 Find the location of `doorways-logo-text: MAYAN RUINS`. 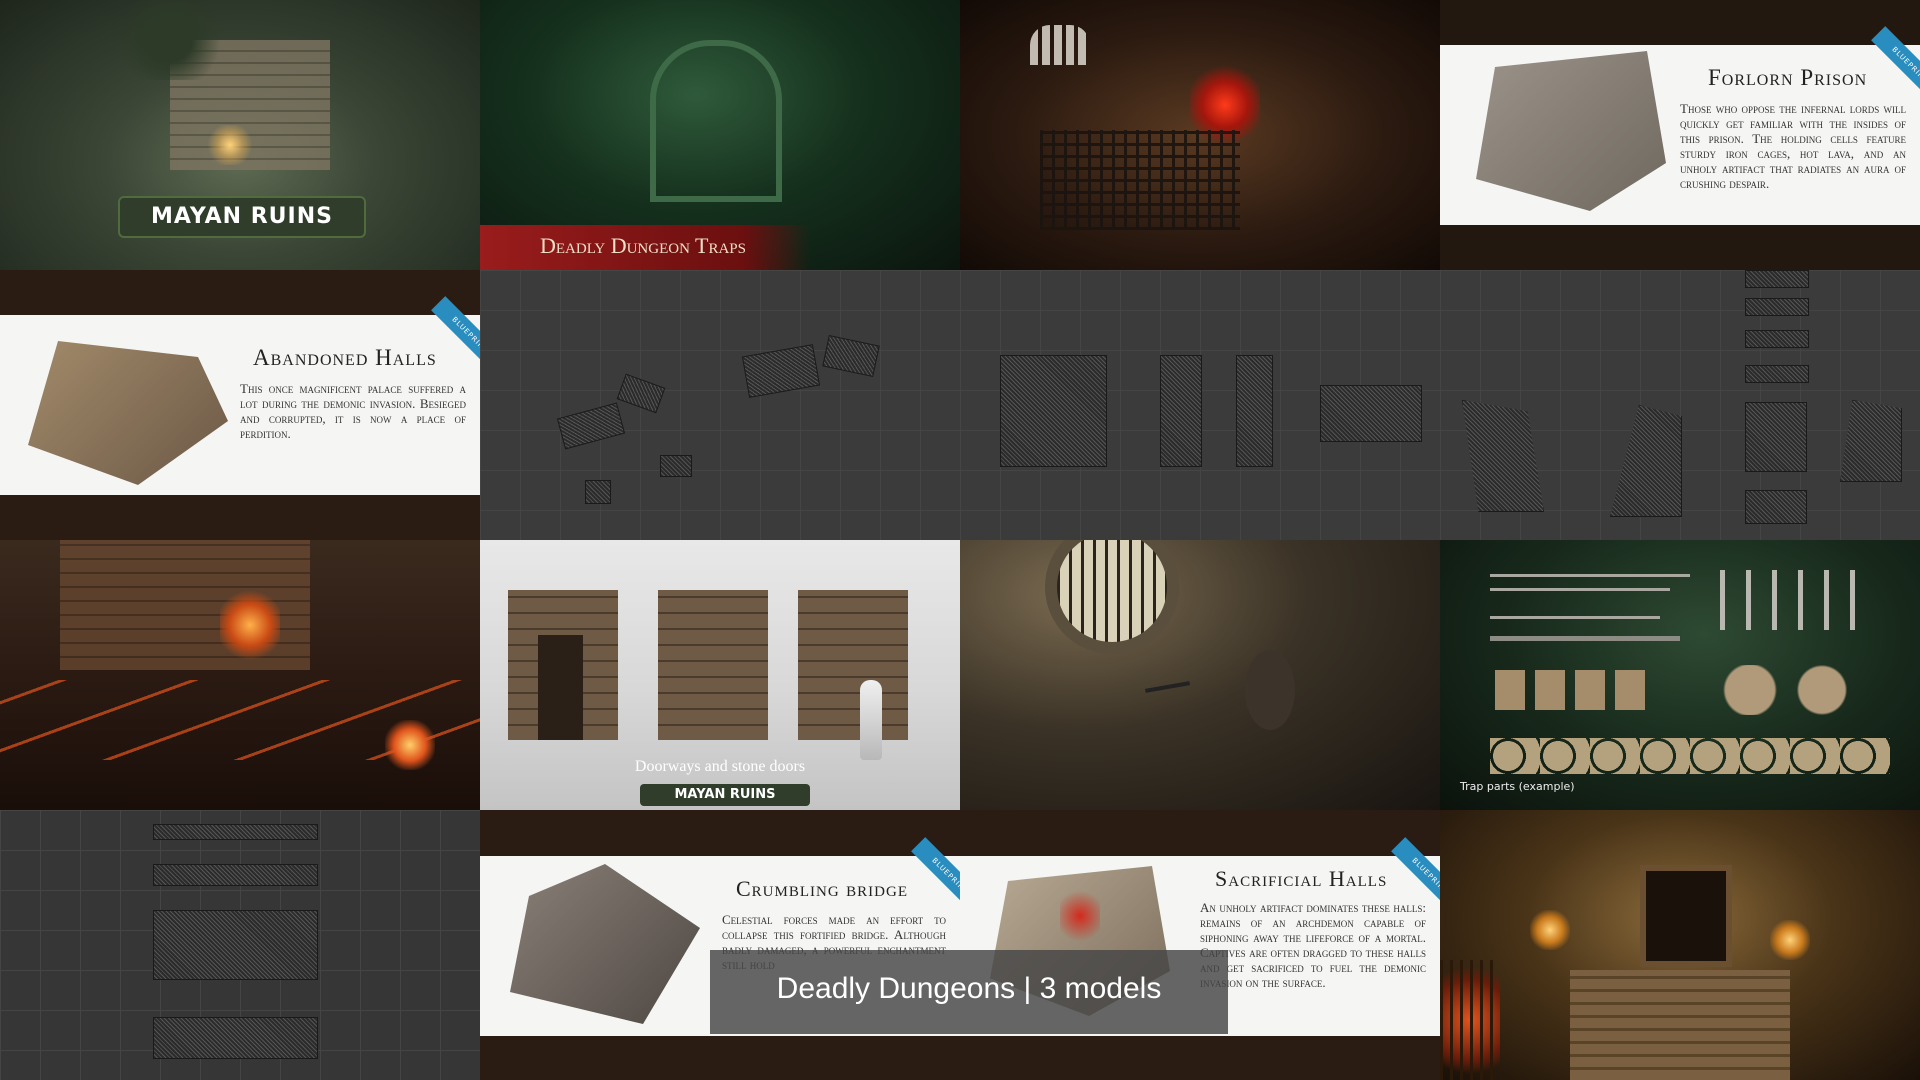

doorways-logo-text: MAYAN RUINS is located at coordinates (725, 794).